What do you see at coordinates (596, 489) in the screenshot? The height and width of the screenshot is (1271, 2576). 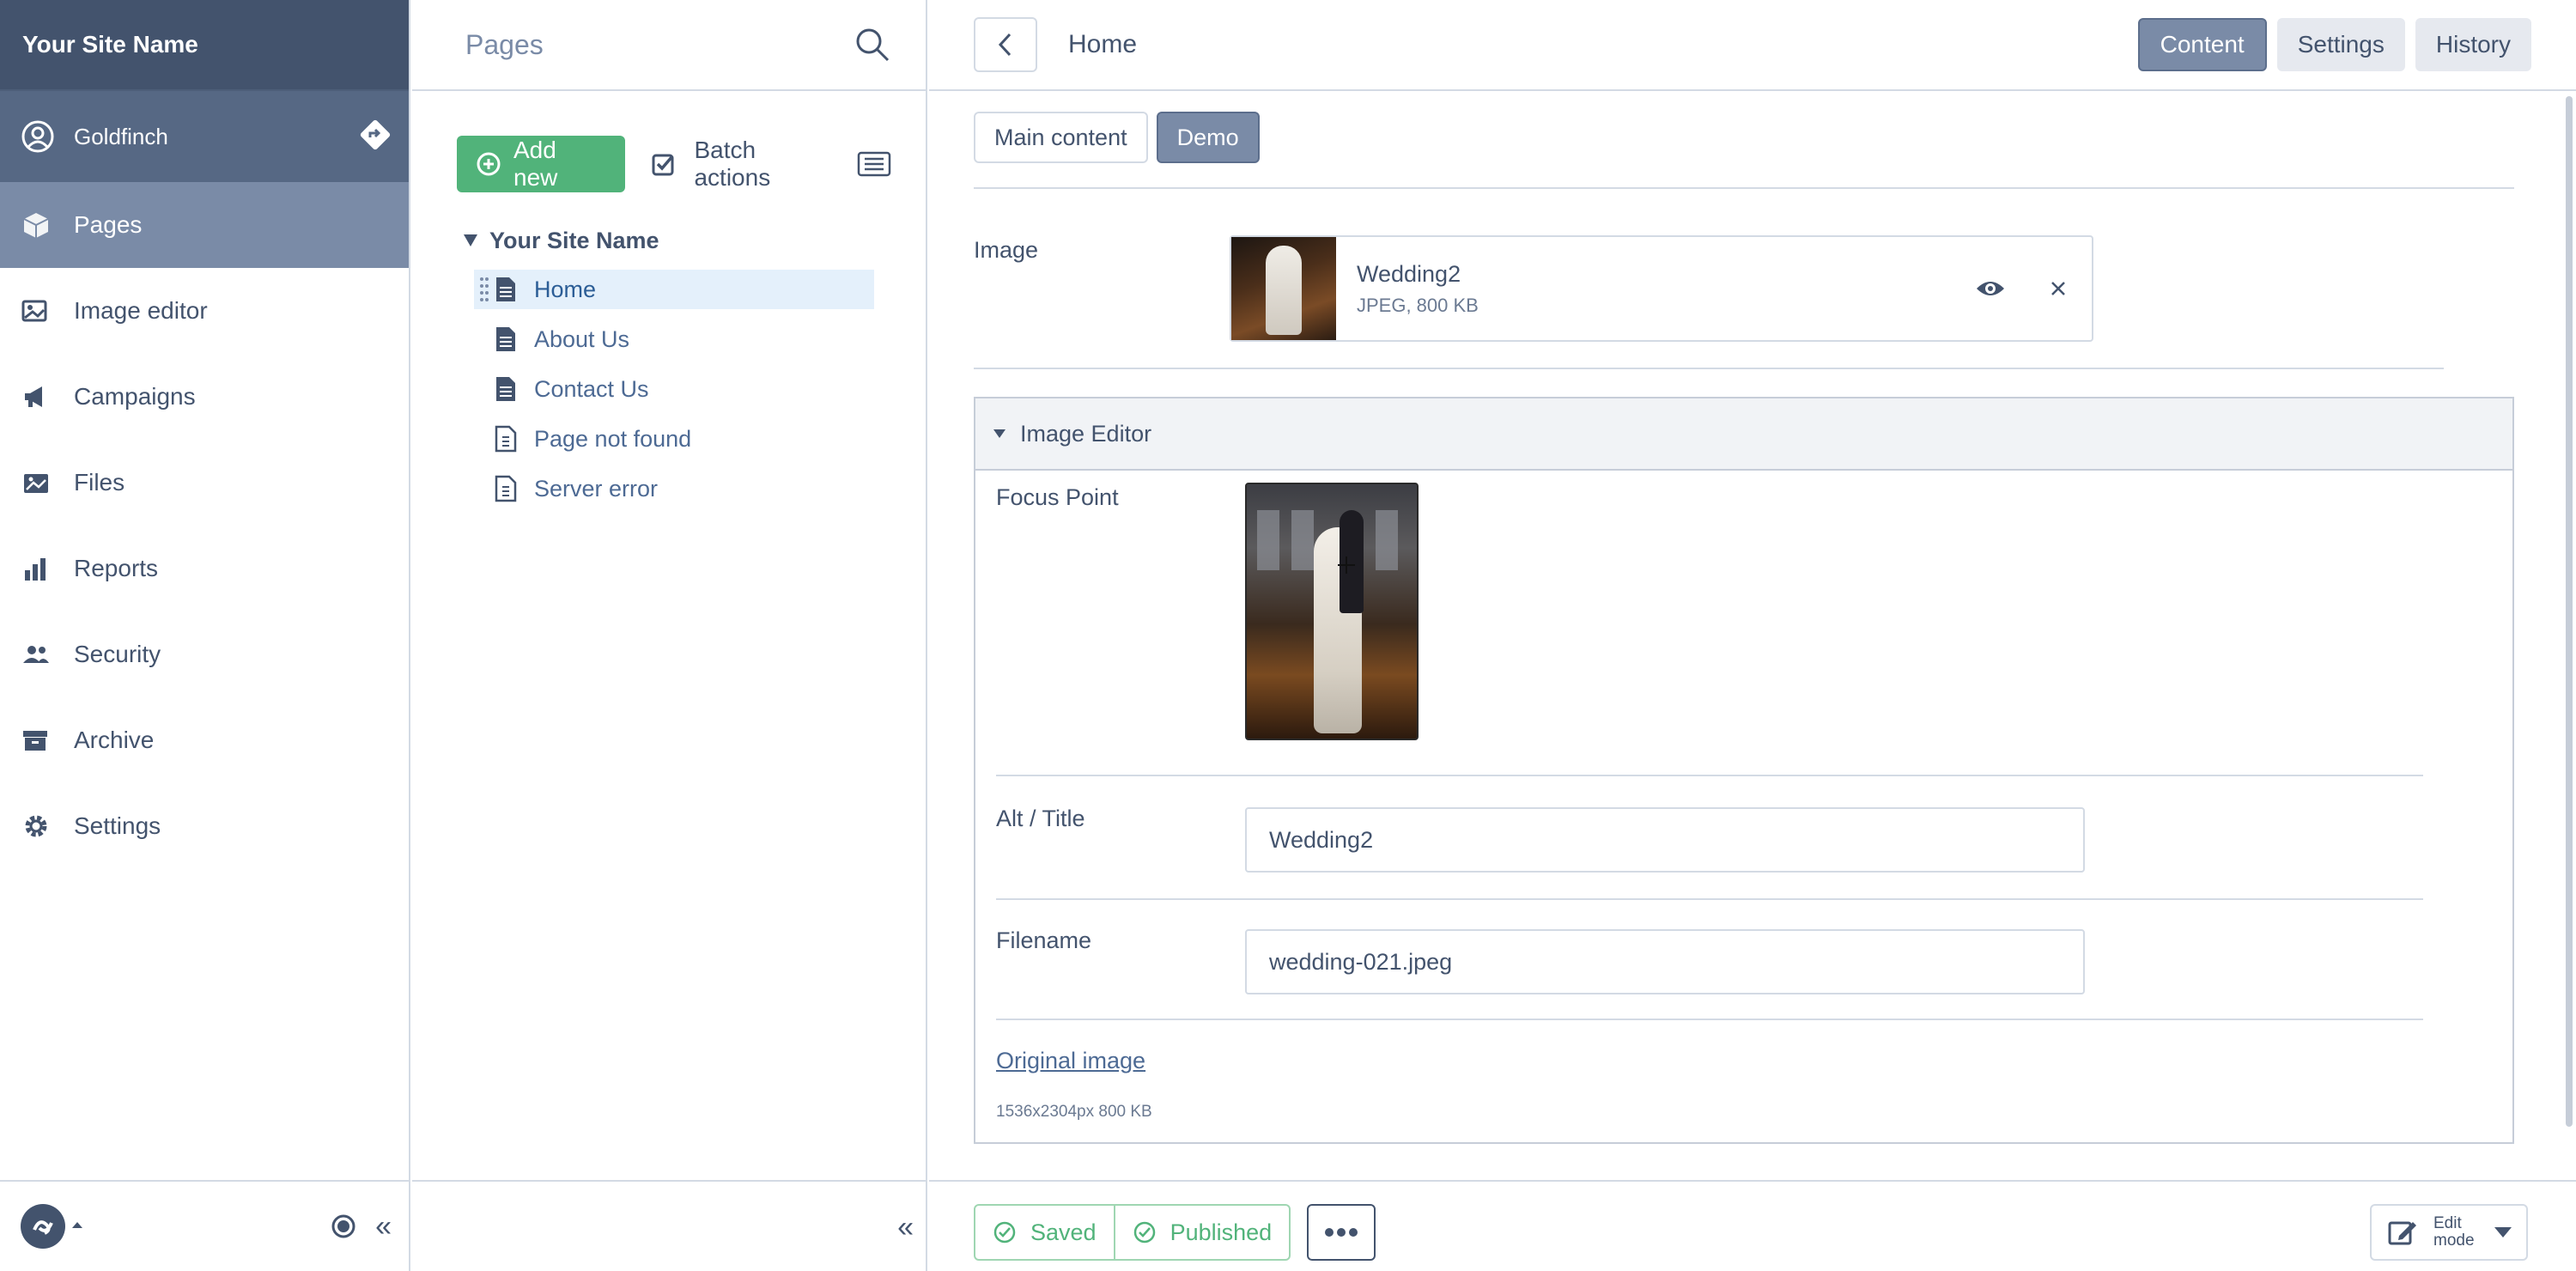 I see `tree-node-label: Server error` at bounding box center [596, 489].